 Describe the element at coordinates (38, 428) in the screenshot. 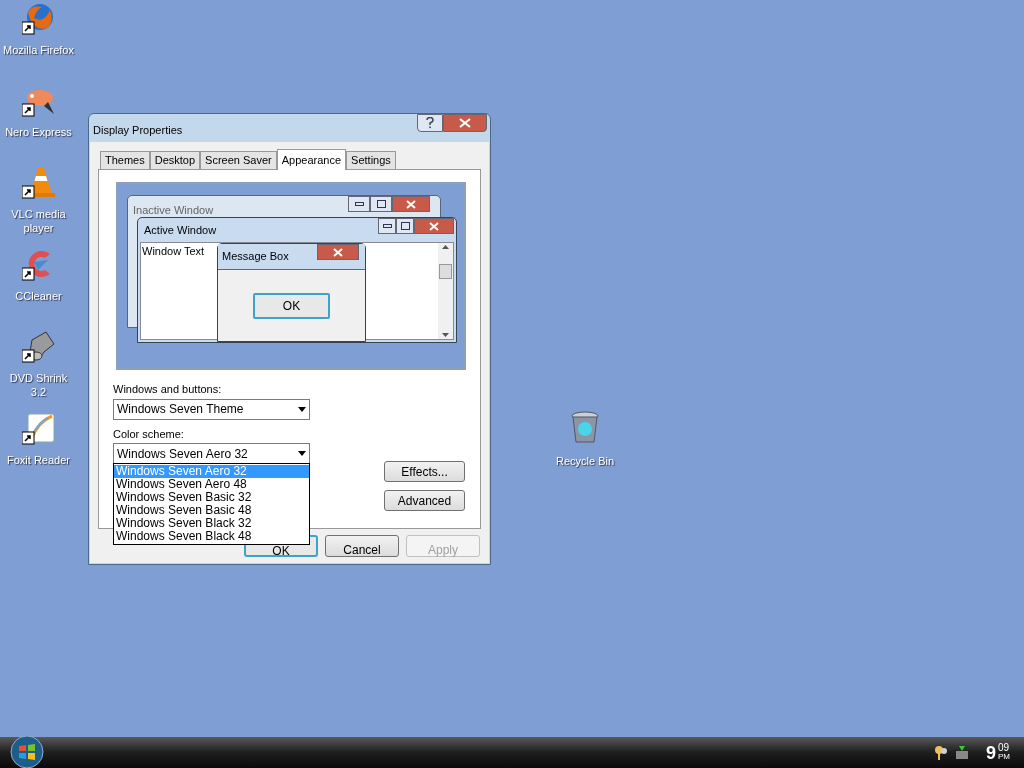

I see `document-swoosh-icon` at that location.